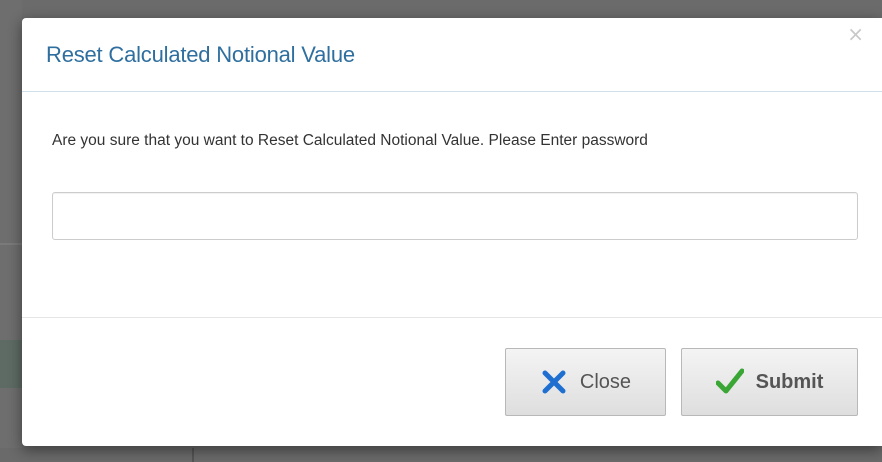  What do you see at coordinates (200, 54) in the screenshot?
I see `dialog-title: Reset Calculated Notional Value` at bounding box center [200, 54].